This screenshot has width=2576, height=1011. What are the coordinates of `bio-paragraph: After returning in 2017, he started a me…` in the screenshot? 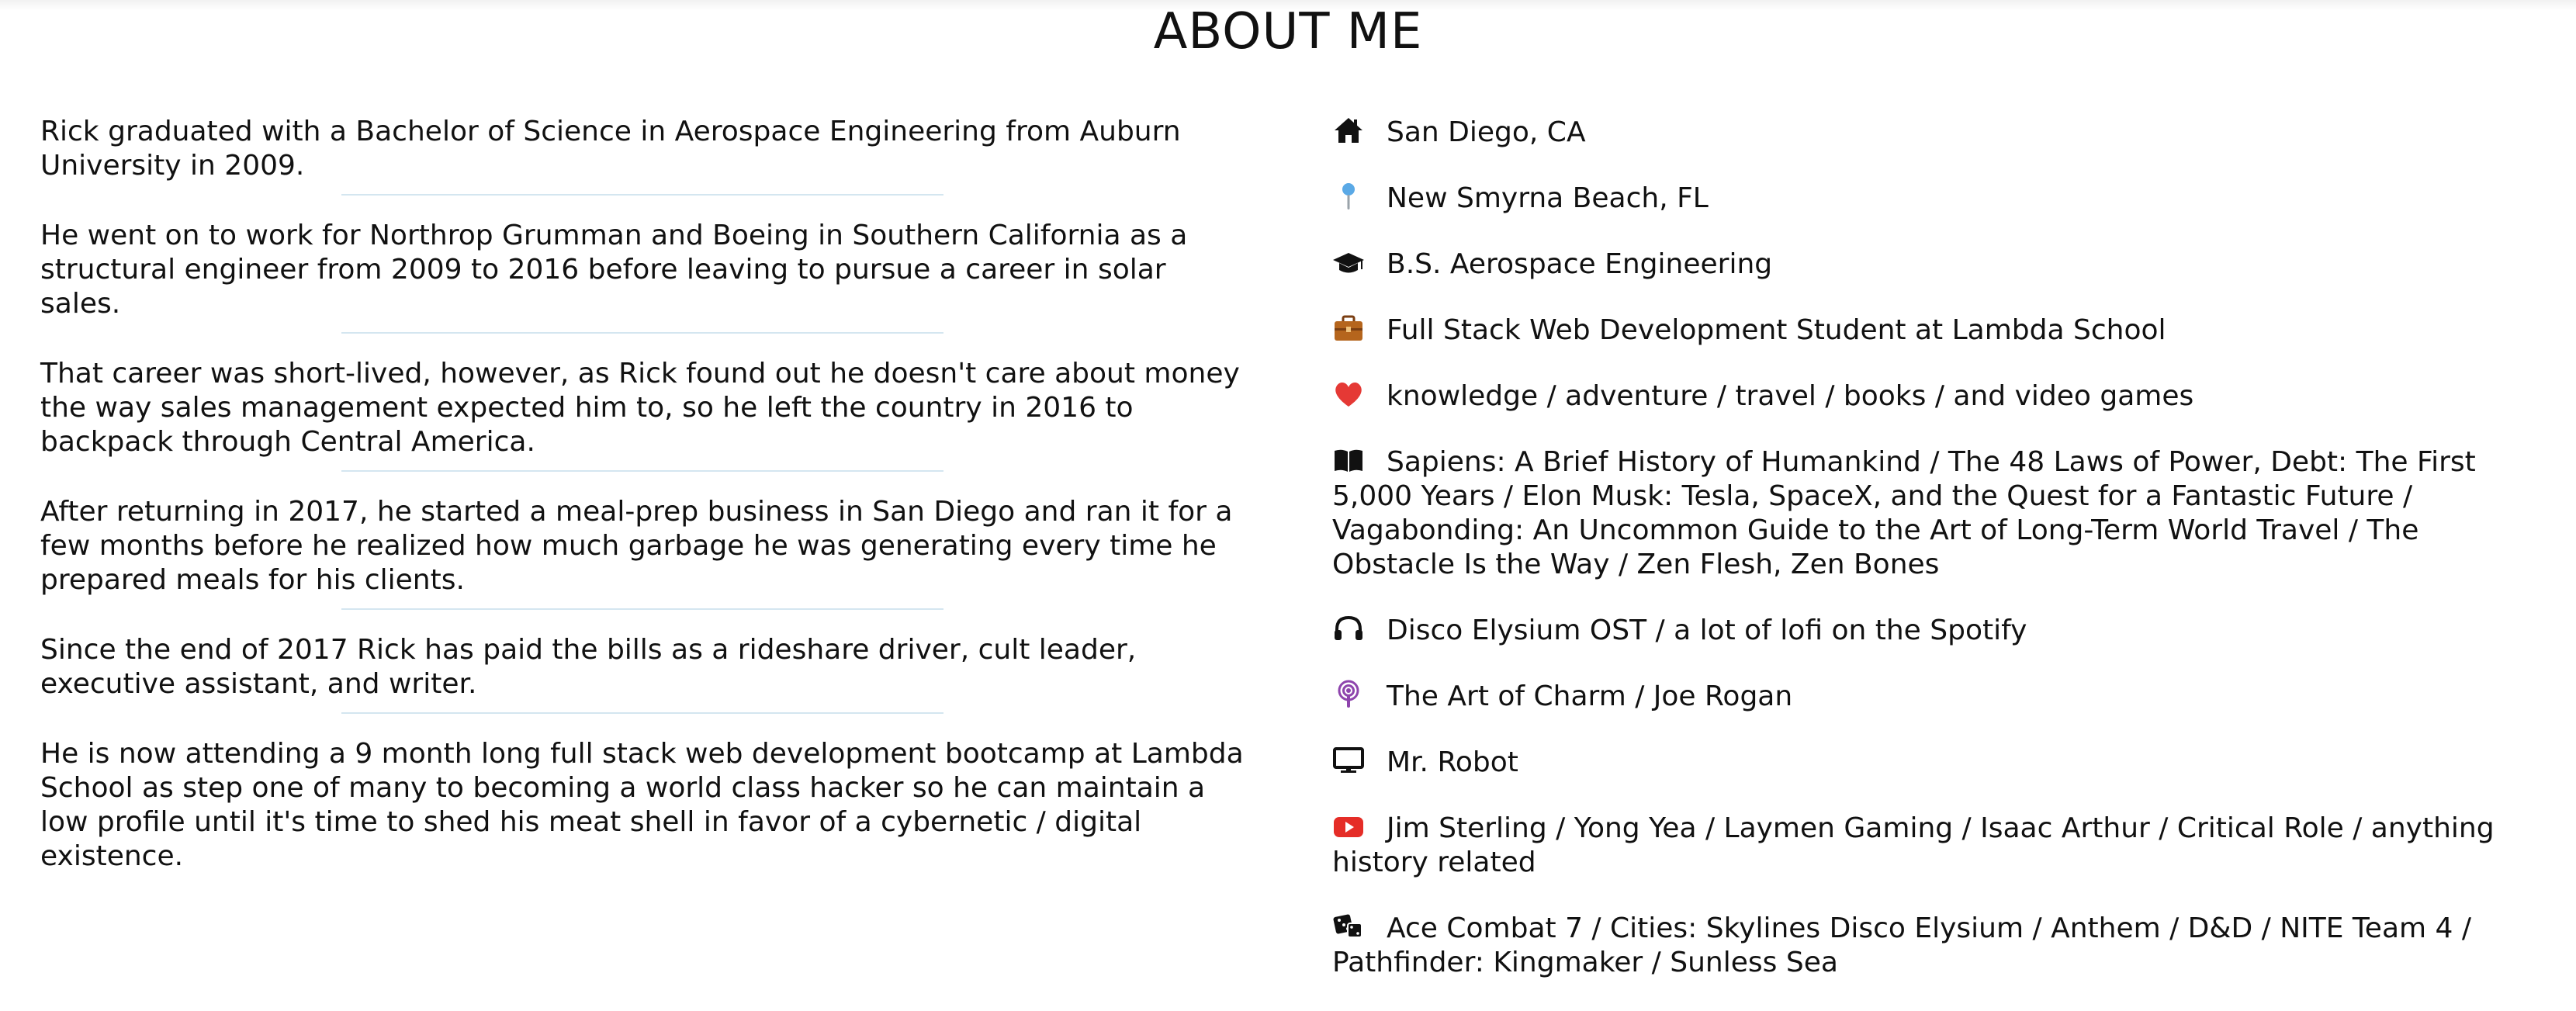 It's located at (636, 546).